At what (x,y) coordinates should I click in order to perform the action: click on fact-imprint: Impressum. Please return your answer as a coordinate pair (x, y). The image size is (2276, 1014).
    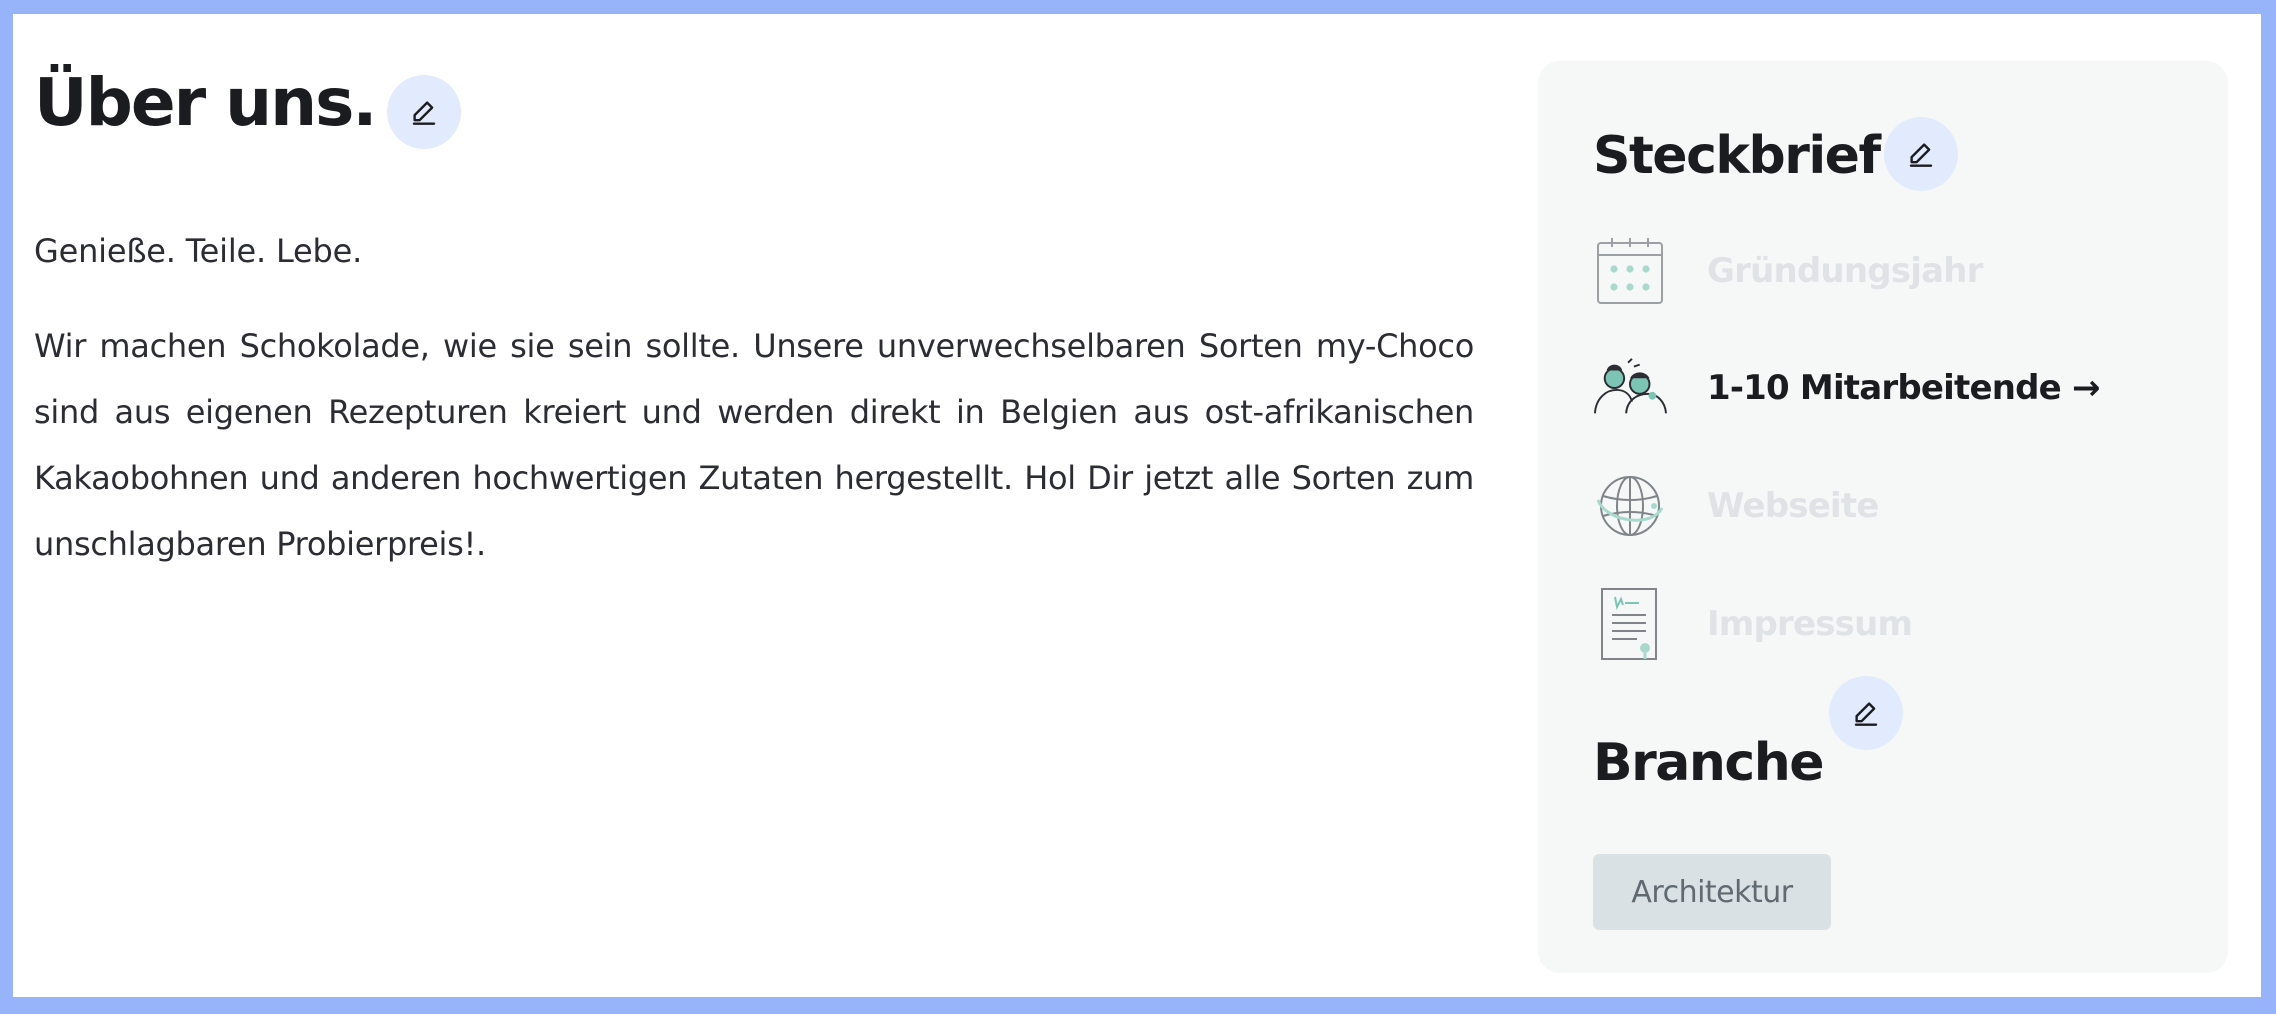
    Looking at the image, I should click on (1893, 624).